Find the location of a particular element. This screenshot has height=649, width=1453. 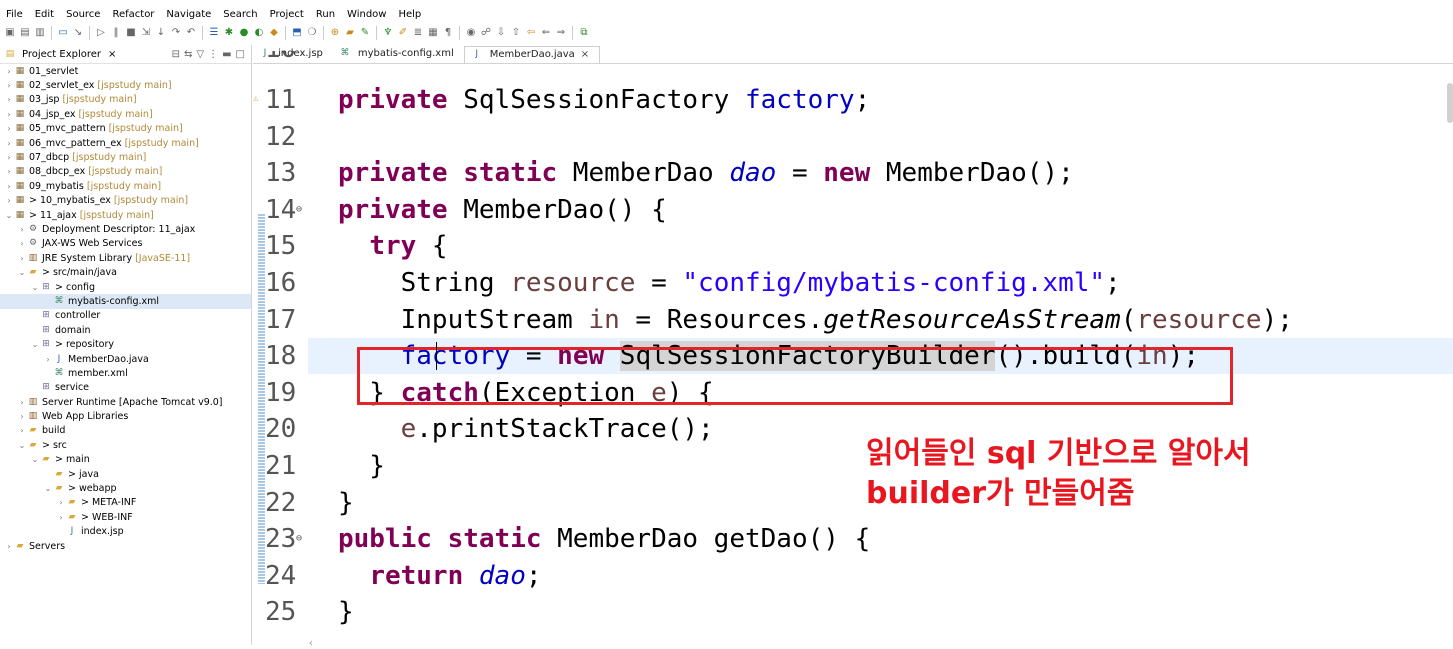

tree-item: ⊞ controller is located at coordinates (125, 316).